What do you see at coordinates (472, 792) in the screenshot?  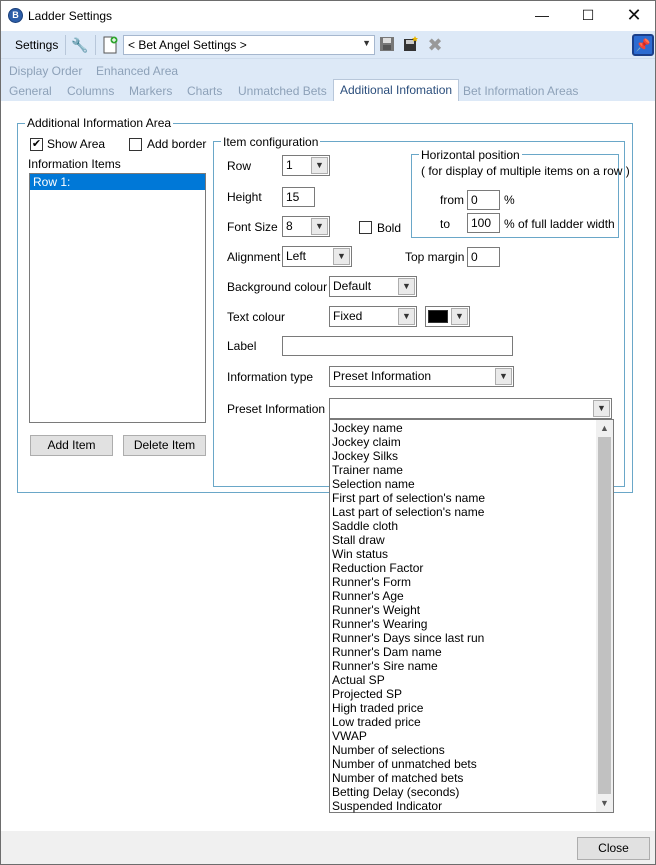 I see `list-item: Betting Delay (seconds)` at bounding box center [472, 792].